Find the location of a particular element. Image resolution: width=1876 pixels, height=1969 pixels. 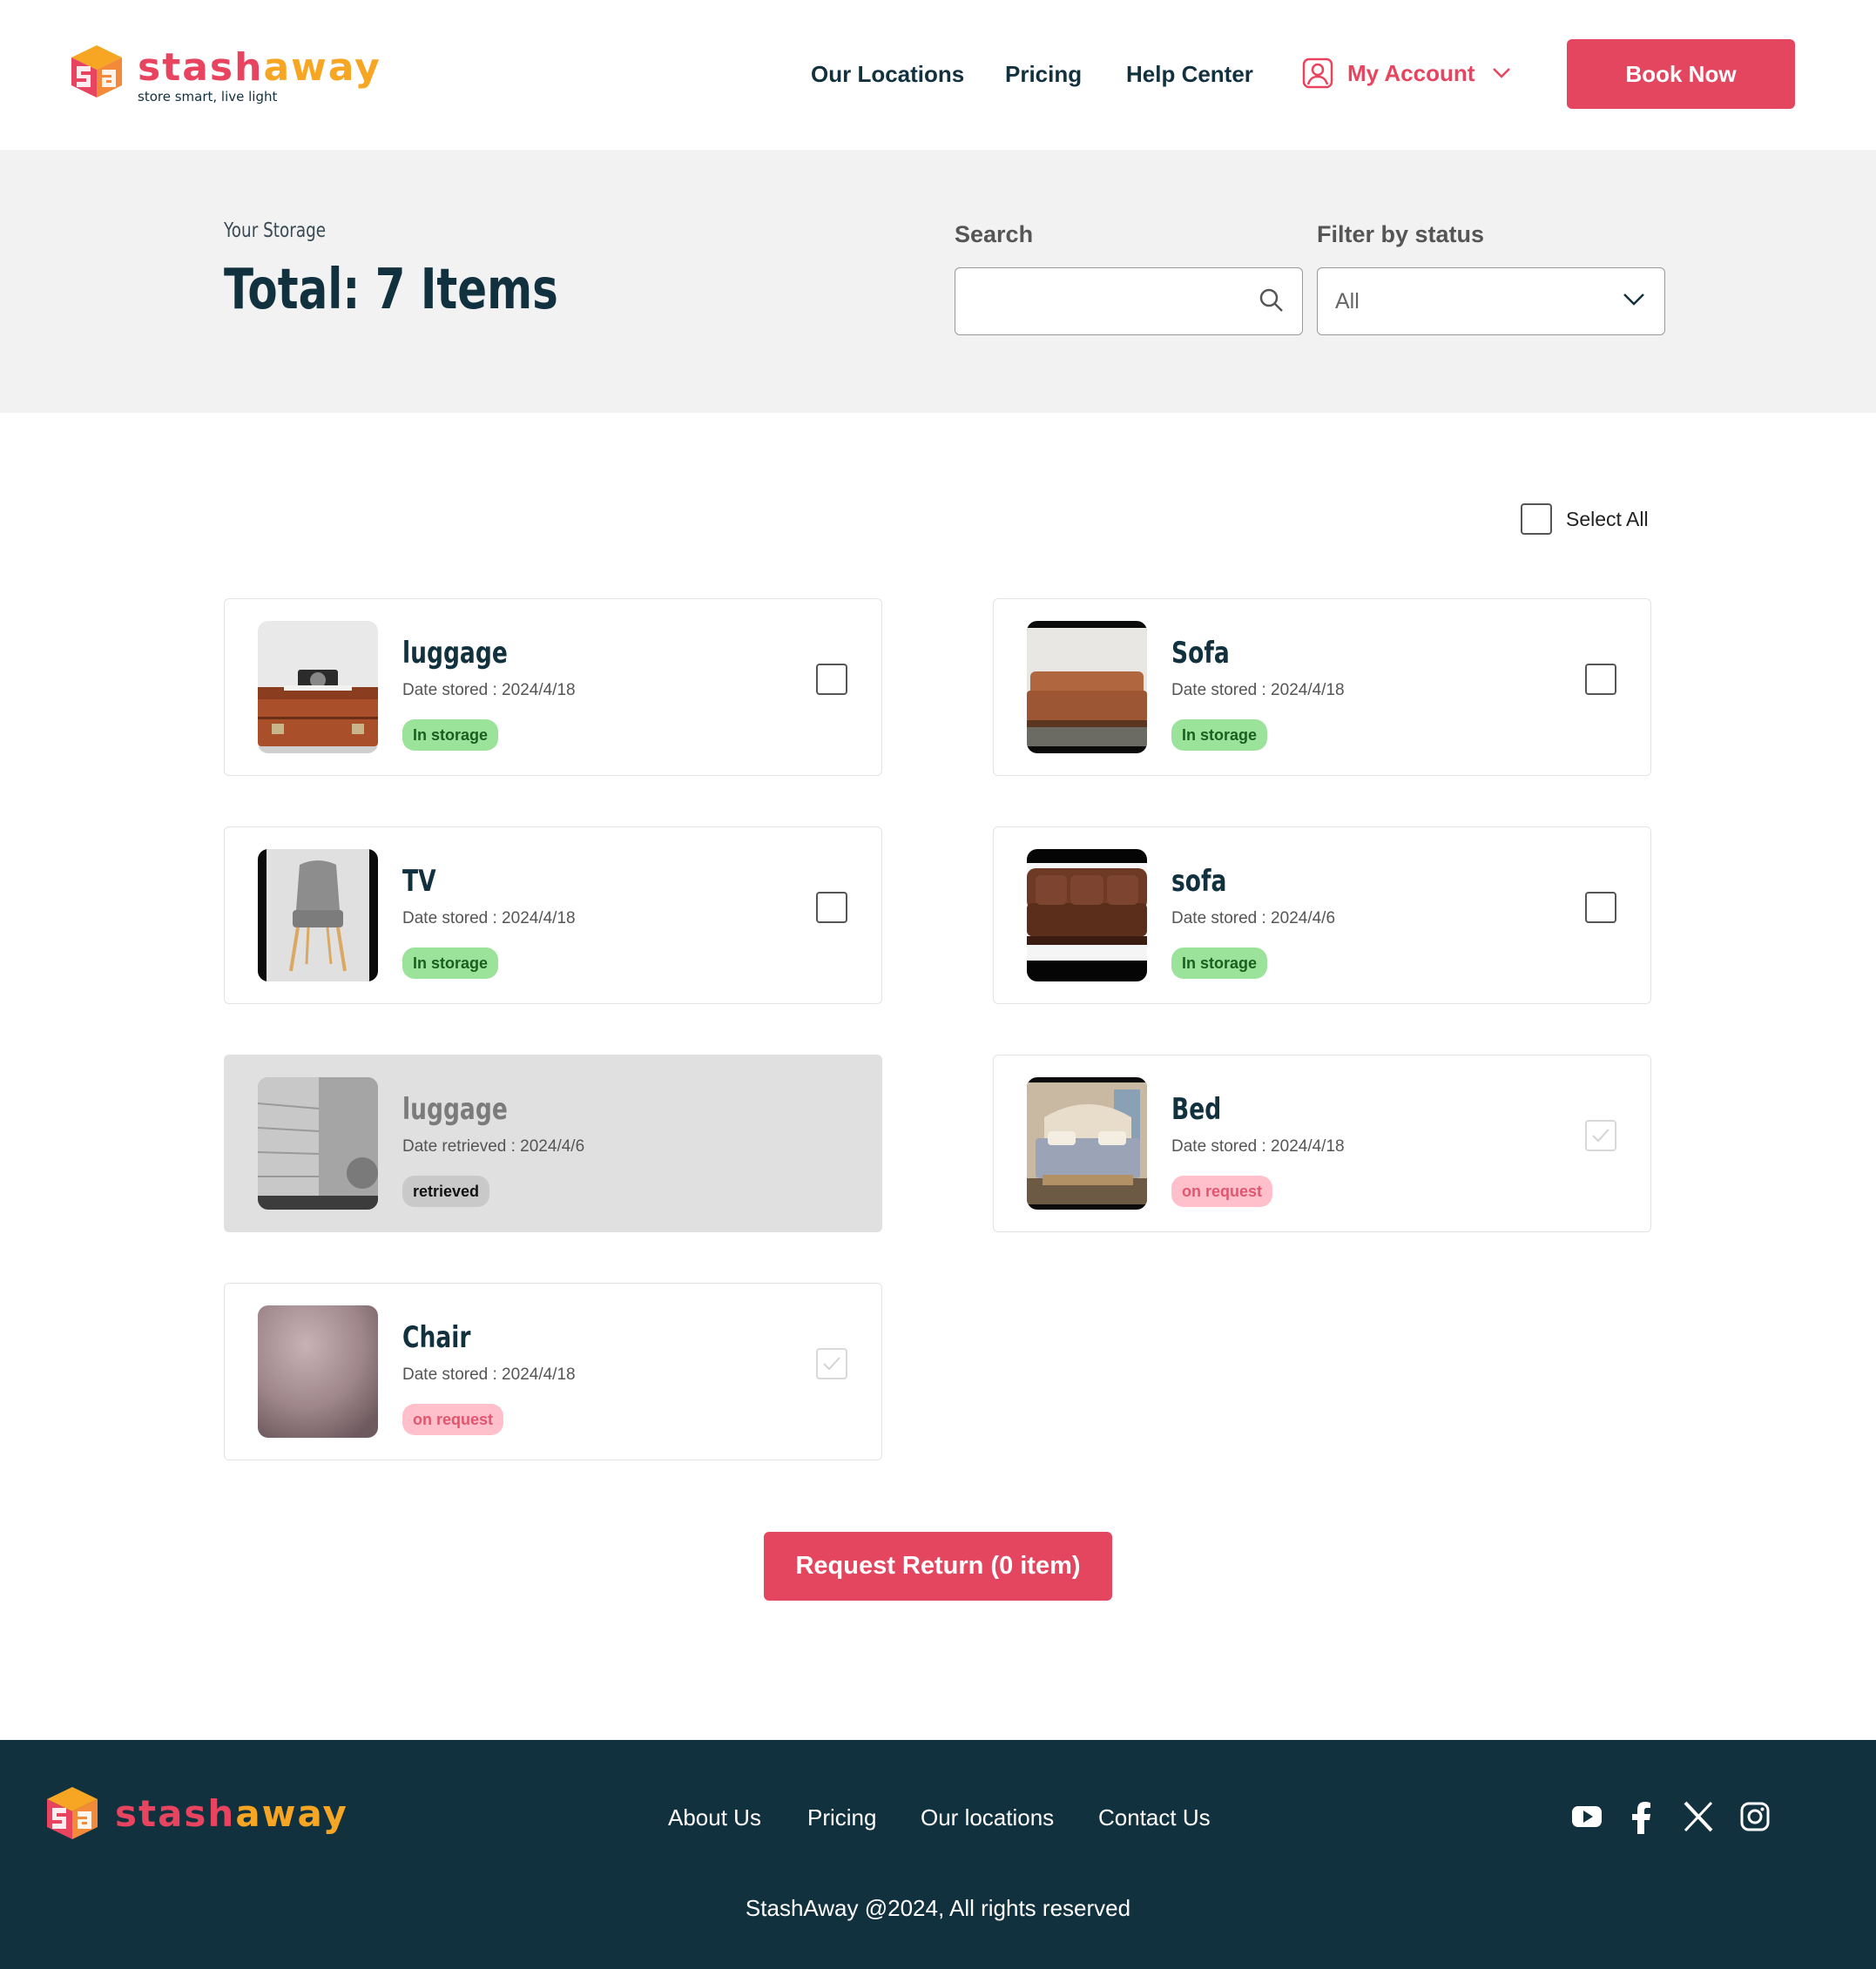

item-title: sofa is located at coordinates (1199, 881).